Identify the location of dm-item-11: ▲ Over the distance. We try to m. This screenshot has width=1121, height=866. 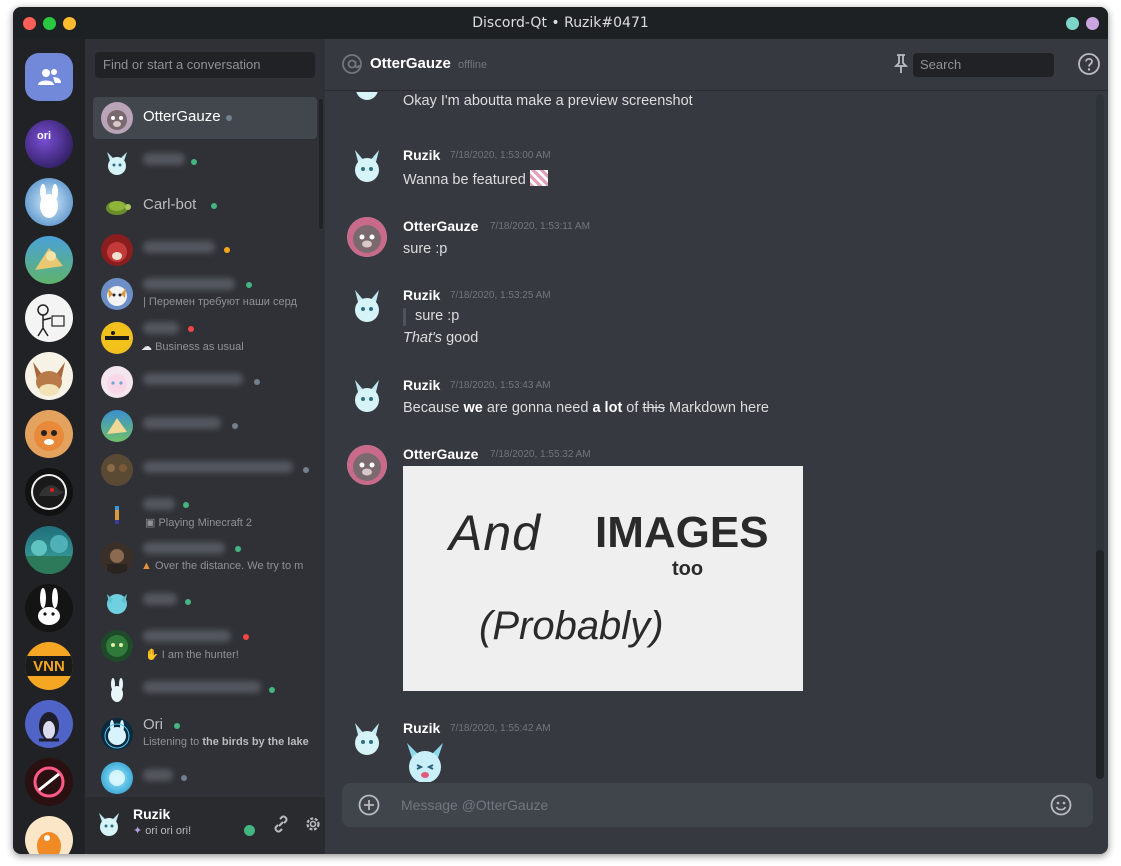
(205, 558).